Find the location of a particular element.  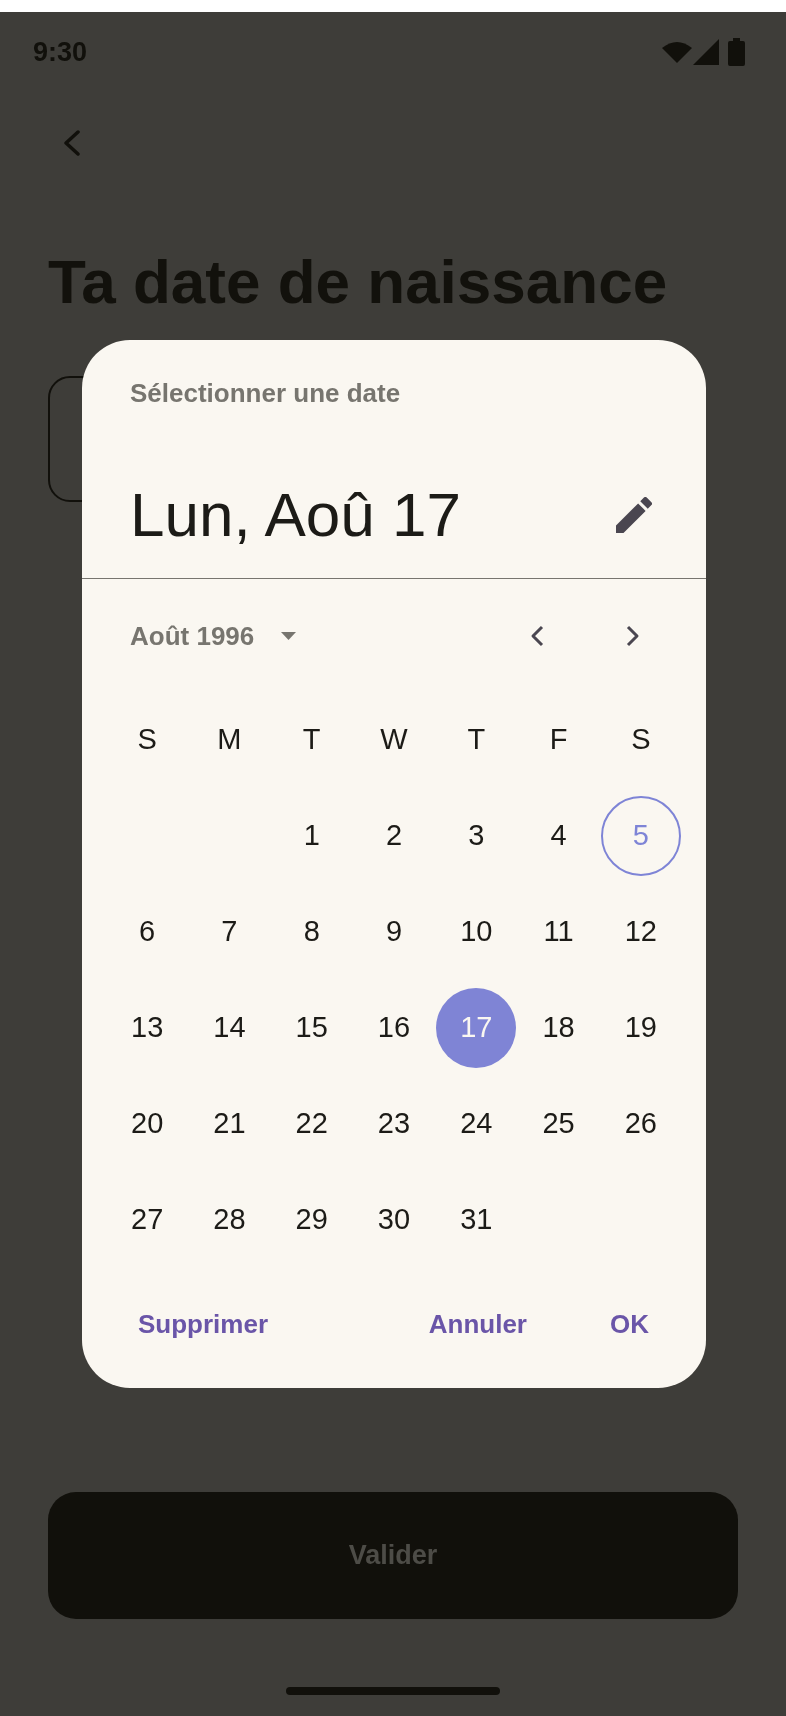

weekday-label: W is located at coordinates (394, 740).